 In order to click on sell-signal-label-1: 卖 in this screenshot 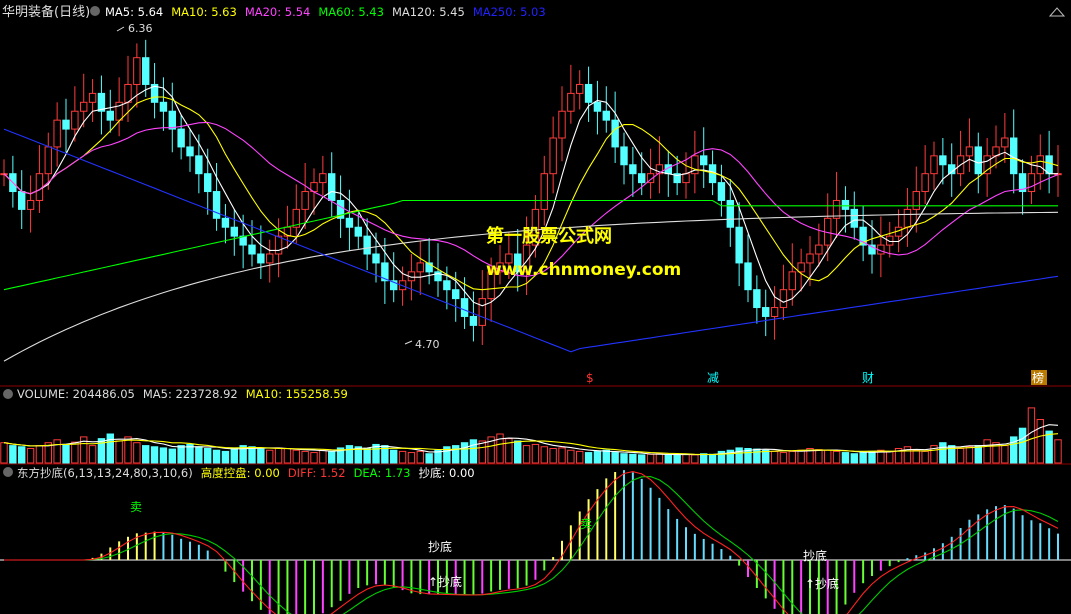, I will do `click(136, 507)`.